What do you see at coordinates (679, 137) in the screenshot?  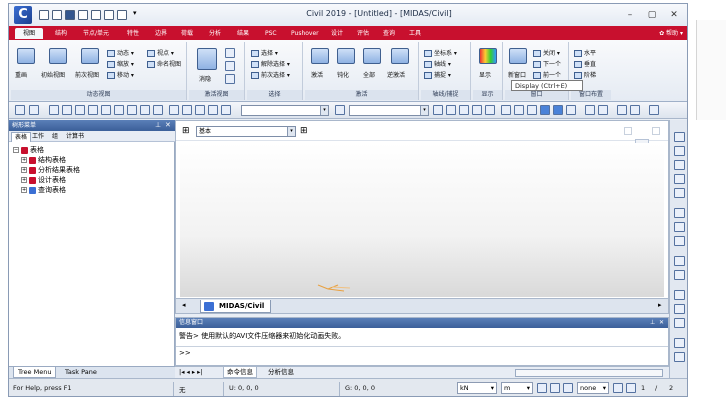 I see `view-iso-icon` at bounding box center [679, 137].